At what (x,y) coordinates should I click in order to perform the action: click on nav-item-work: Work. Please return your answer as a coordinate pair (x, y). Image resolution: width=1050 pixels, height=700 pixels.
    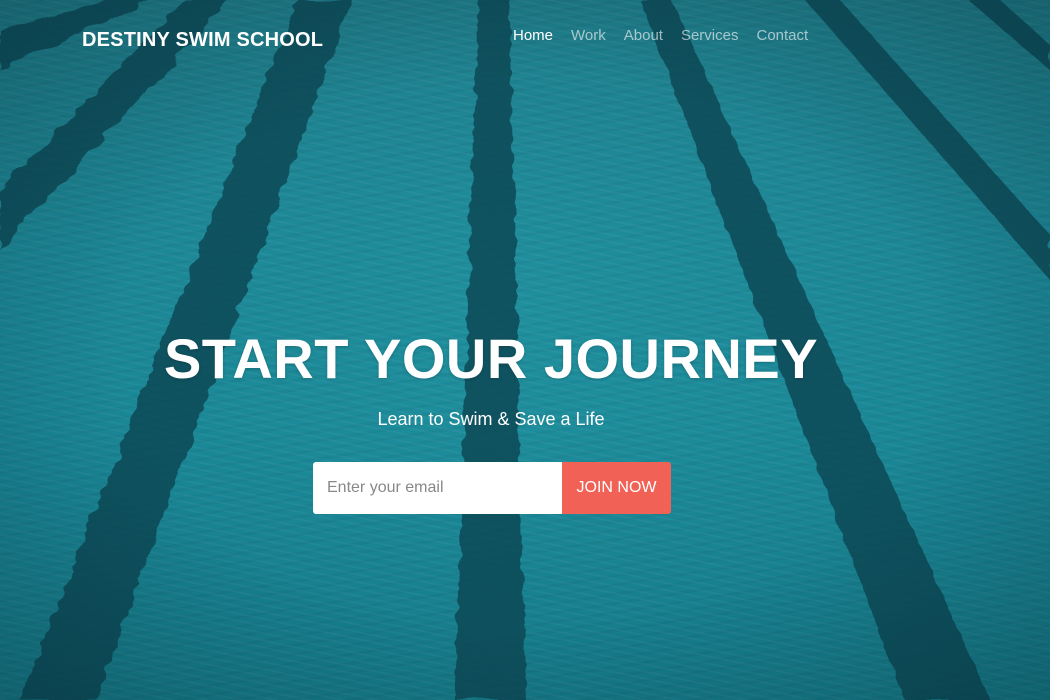
    Looking at the image, I should click on (588, 36).